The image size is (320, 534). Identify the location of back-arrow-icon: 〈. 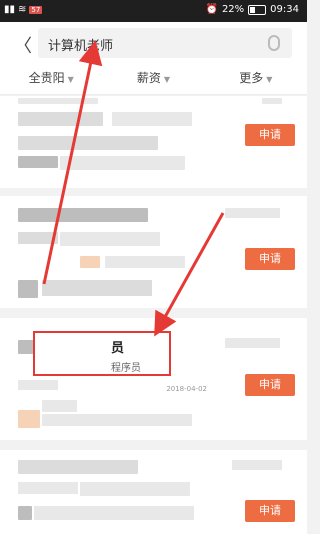
(23, 45).